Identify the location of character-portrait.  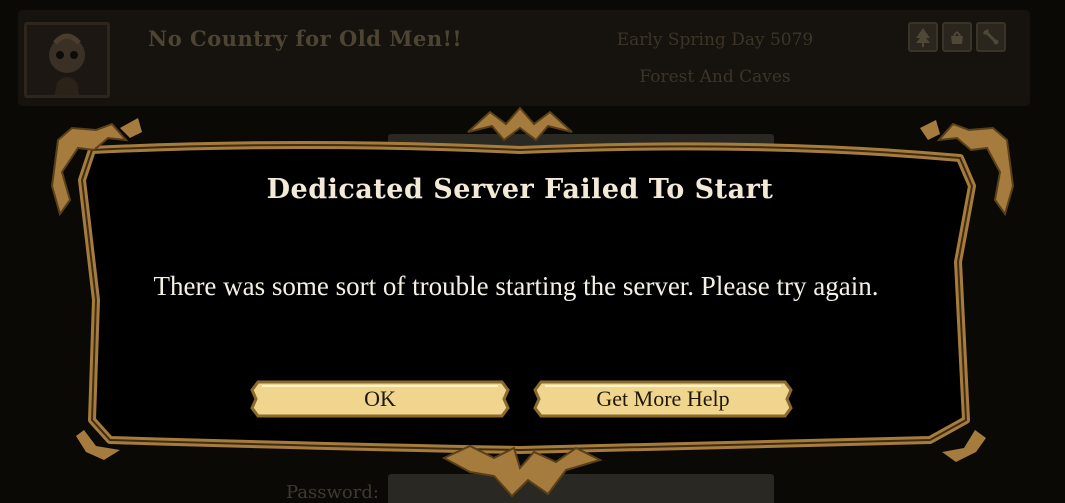
(67, 60).